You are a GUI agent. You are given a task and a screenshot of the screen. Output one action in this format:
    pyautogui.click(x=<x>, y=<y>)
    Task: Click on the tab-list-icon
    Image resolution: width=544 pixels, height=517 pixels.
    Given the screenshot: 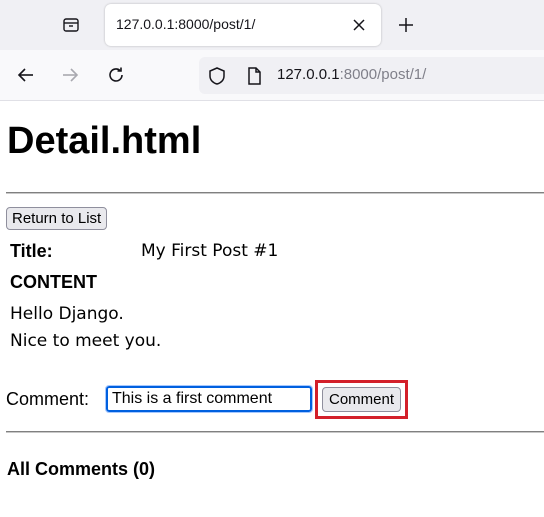 What is the action you would take?
    pyautogui.click(x=71, y=25)
    